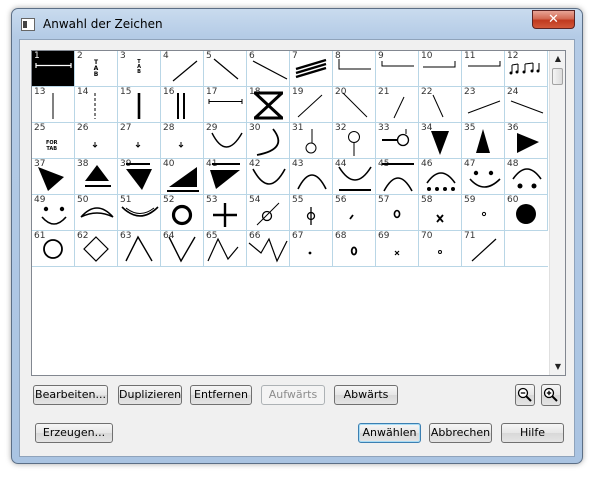  I want to click on symbol-cell: 30, so click(268, 141).